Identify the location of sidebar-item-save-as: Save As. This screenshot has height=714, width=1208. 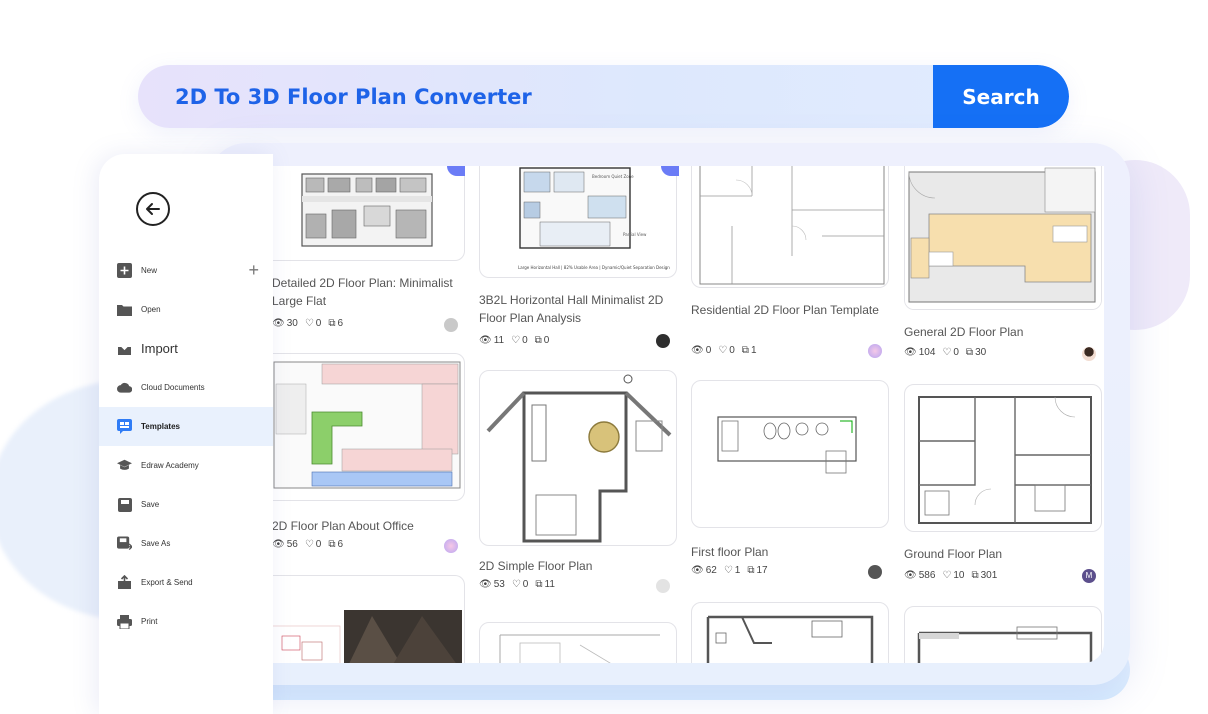
(186, 543).